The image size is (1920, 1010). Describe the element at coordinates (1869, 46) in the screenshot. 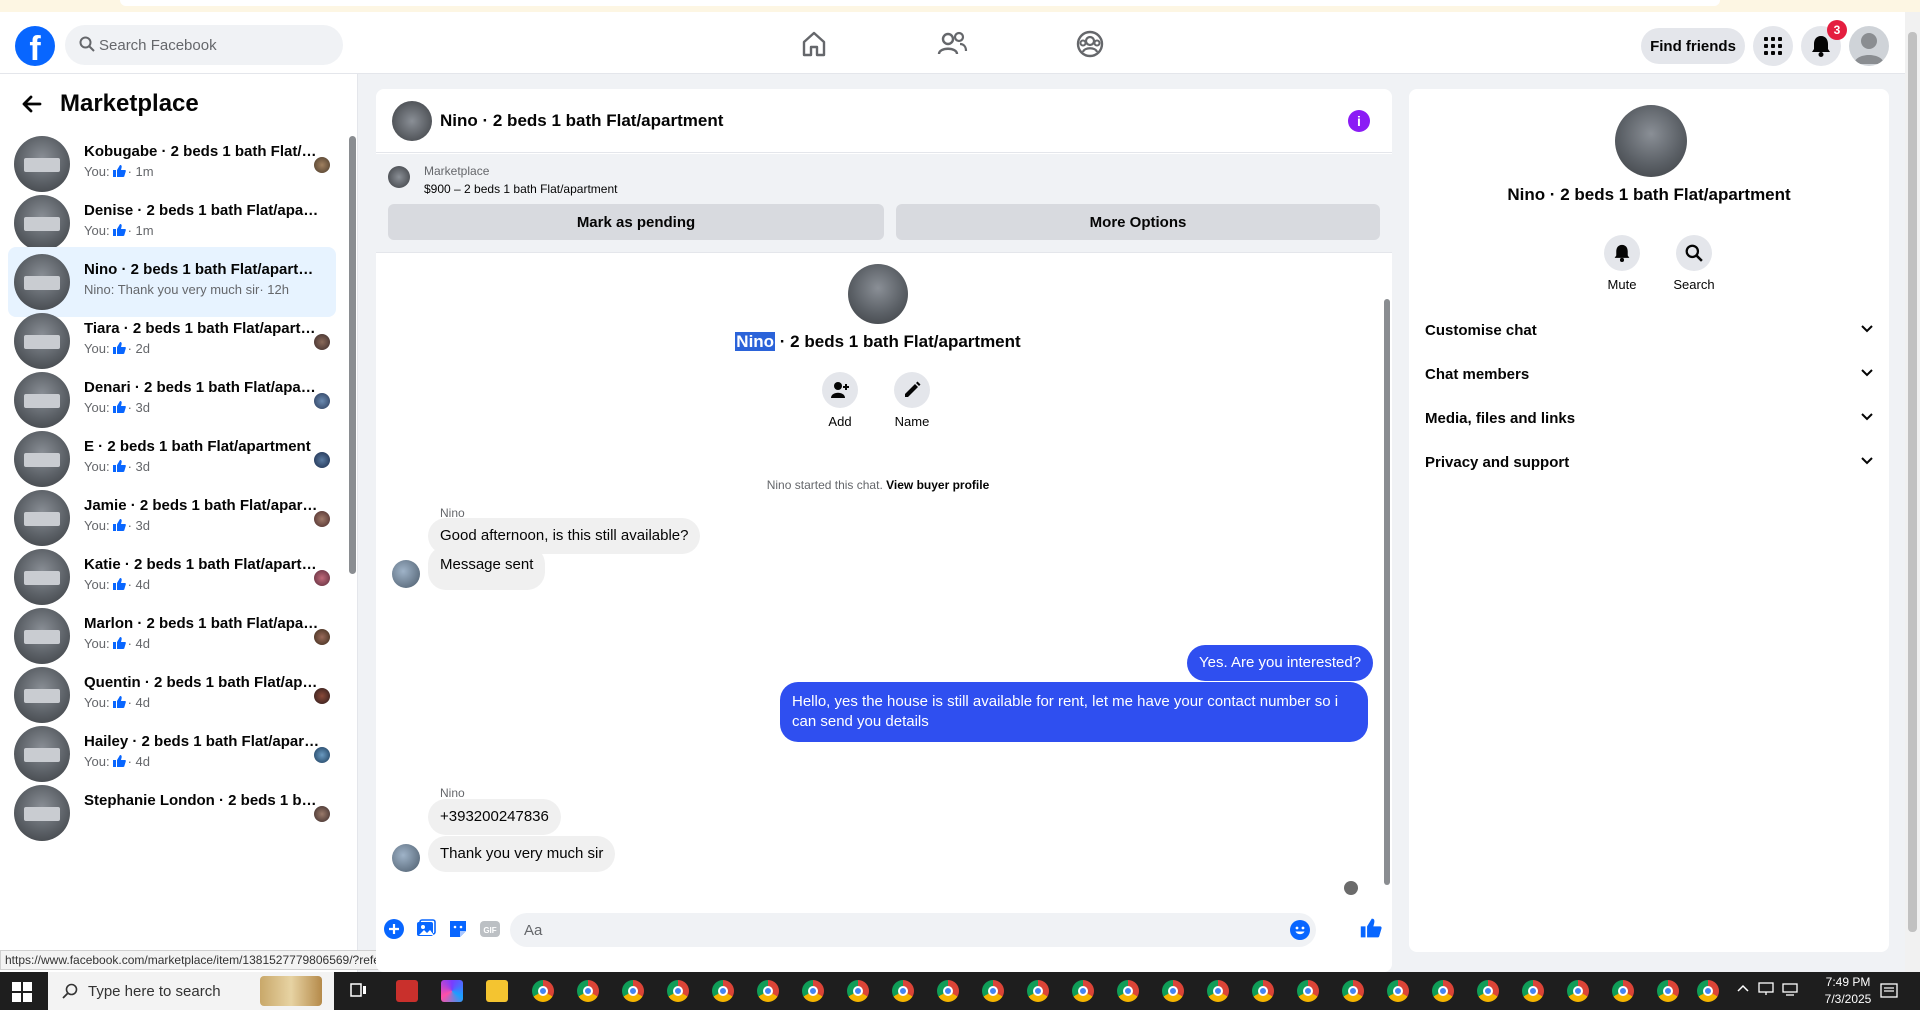

I see `profile-avatar` at that location.